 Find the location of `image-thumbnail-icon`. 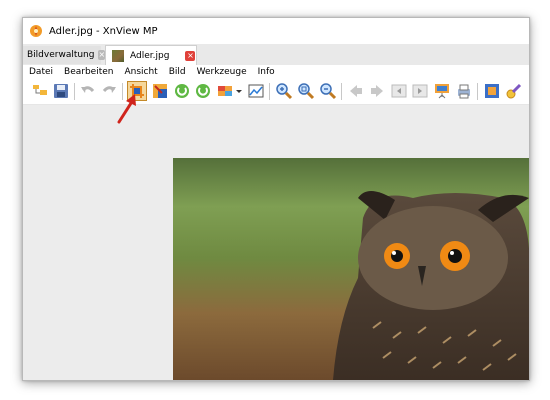

image-thumbnail-icon is located at coordinates (118, 55).